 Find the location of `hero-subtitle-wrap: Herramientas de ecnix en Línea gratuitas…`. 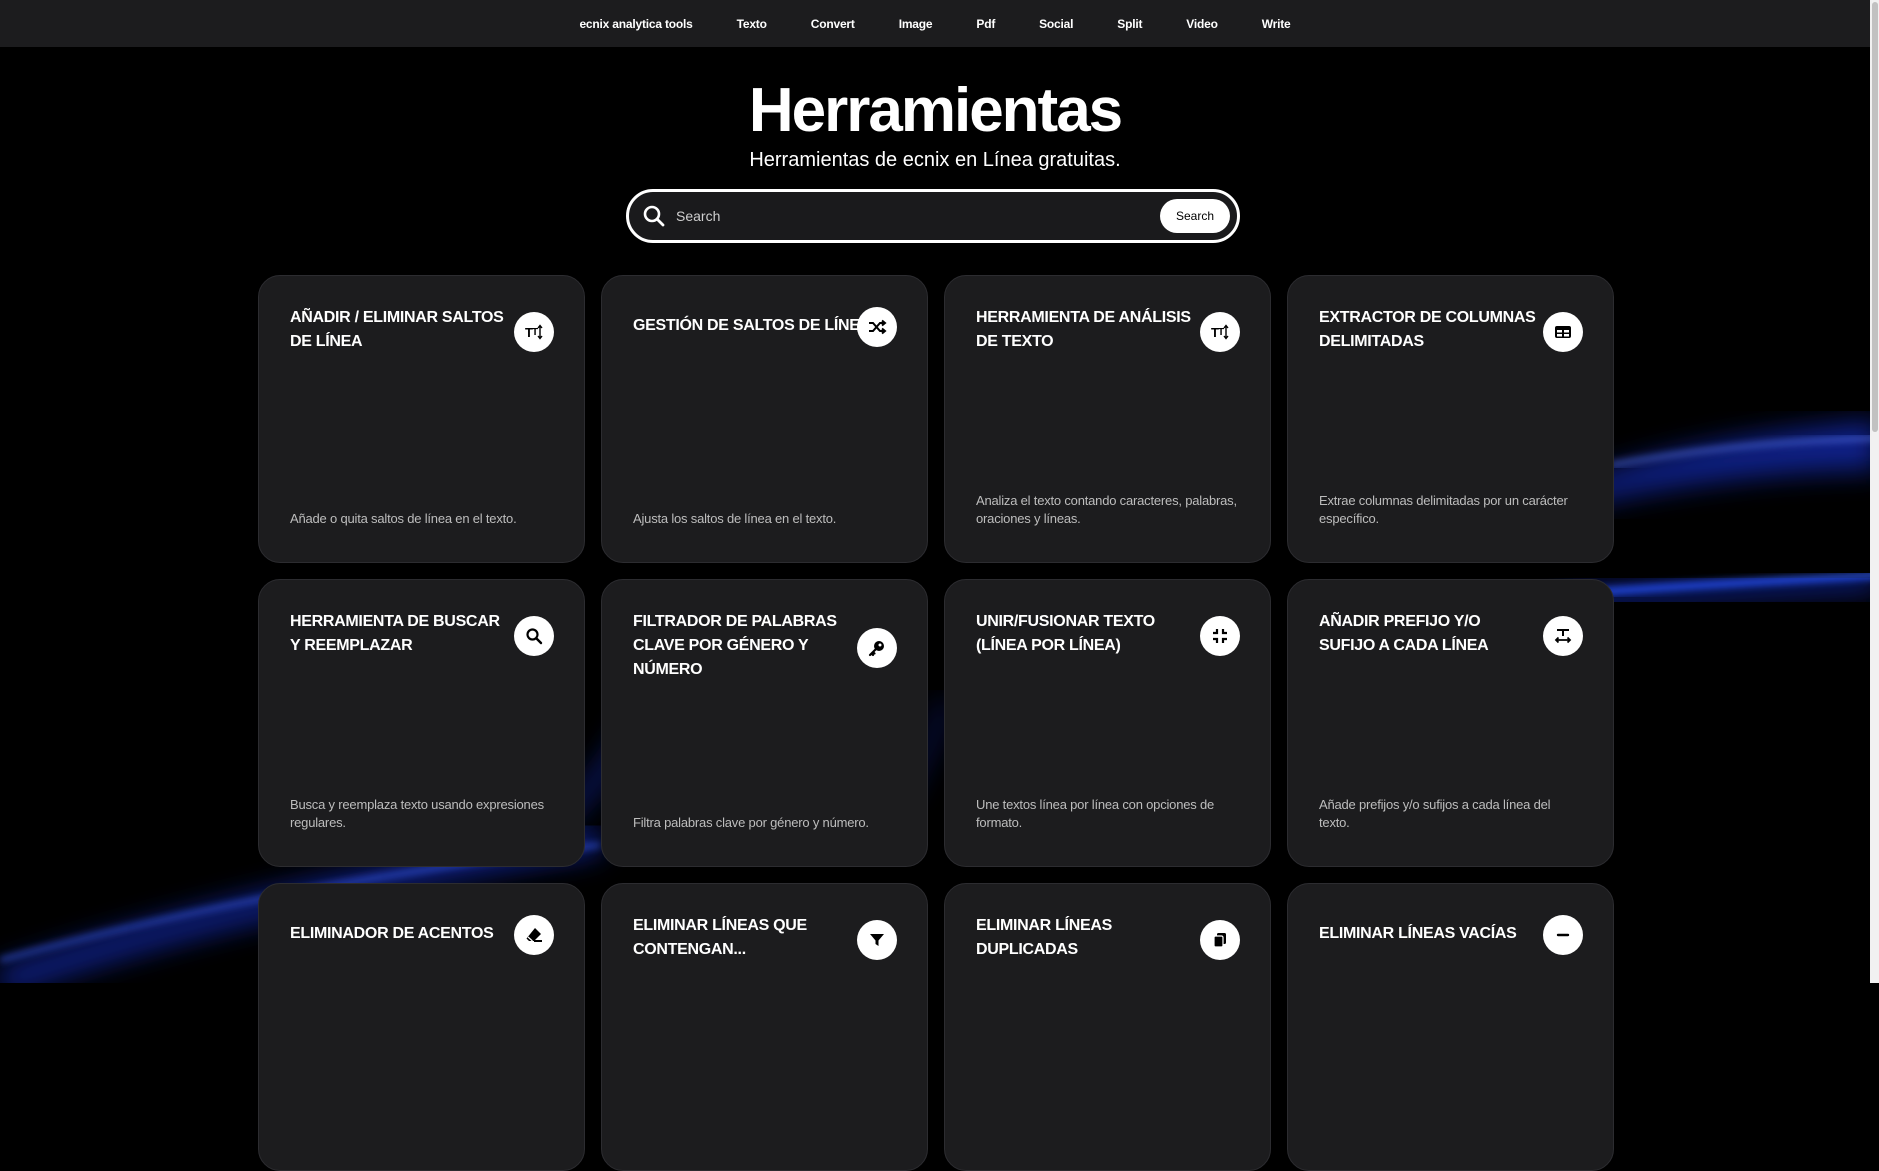

hero-subtitle-wrap: Herramientas de ecnix en Línea gratuitas… is located at coordinates (935, 160).